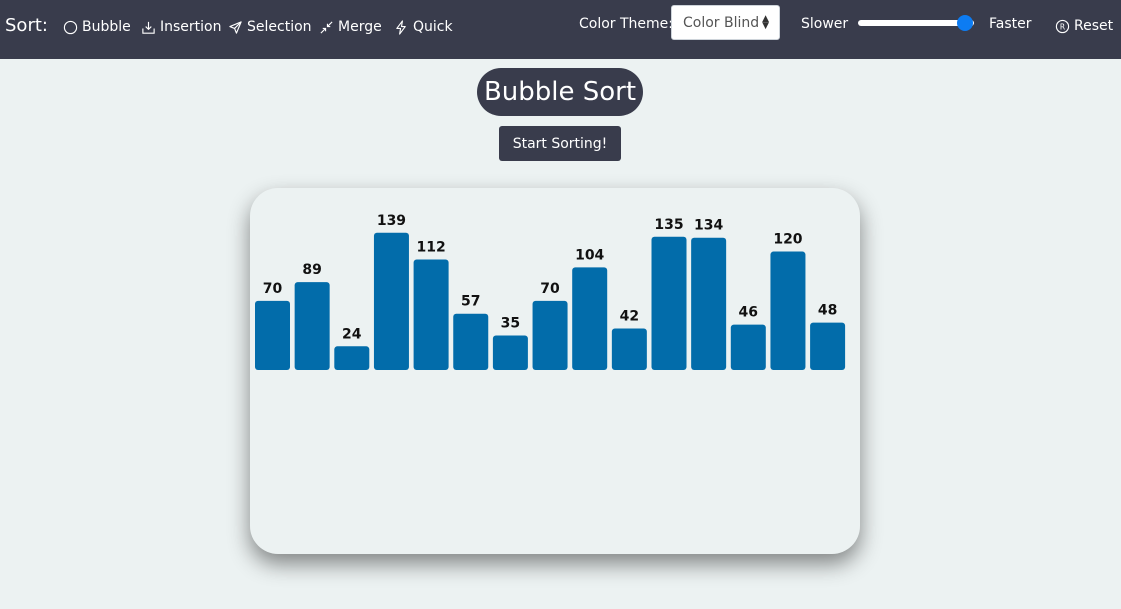  Describe the element at coordinates (70, 27) in the screenshot. I see `circle-icon` at that location.